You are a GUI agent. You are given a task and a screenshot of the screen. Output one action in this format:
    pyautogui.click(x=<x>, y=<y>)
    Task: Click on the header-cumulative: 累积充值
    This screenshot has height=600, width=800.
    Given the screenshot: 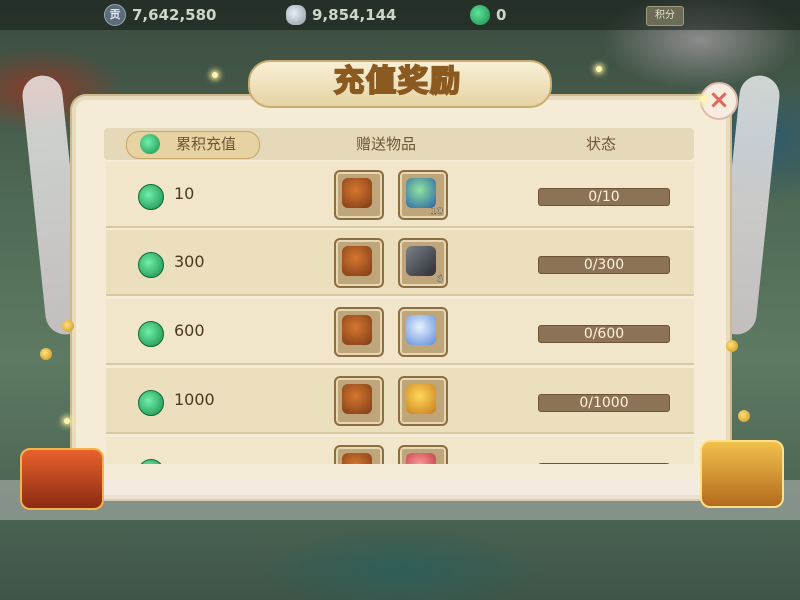 What is the action you would take?
    pyautogui.click(x=206, y=144)
    